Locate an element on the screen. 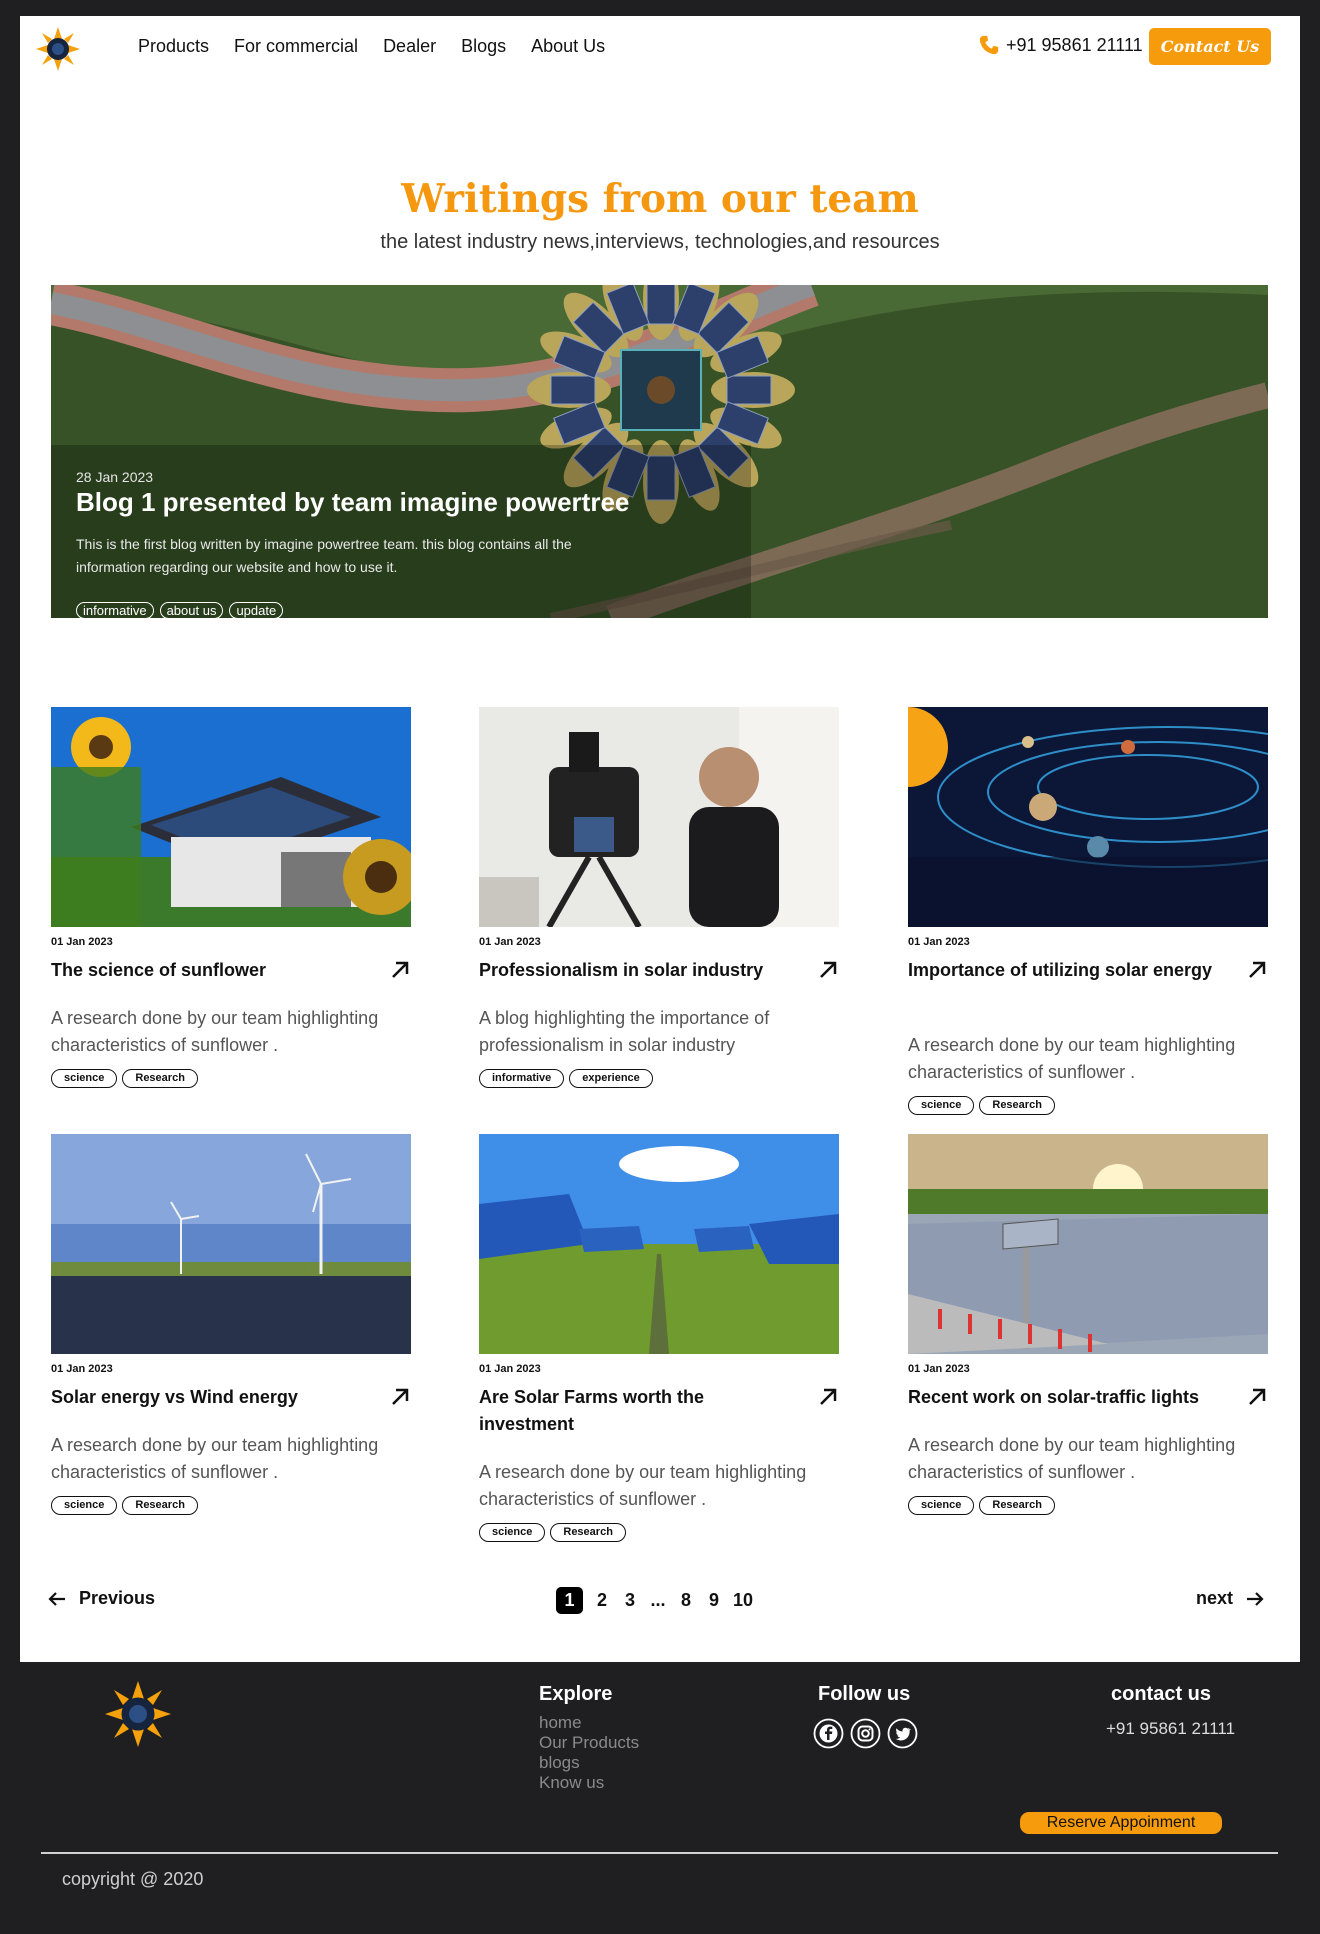  footer-explore-title: Explore is located at coordinates (576, 1694).